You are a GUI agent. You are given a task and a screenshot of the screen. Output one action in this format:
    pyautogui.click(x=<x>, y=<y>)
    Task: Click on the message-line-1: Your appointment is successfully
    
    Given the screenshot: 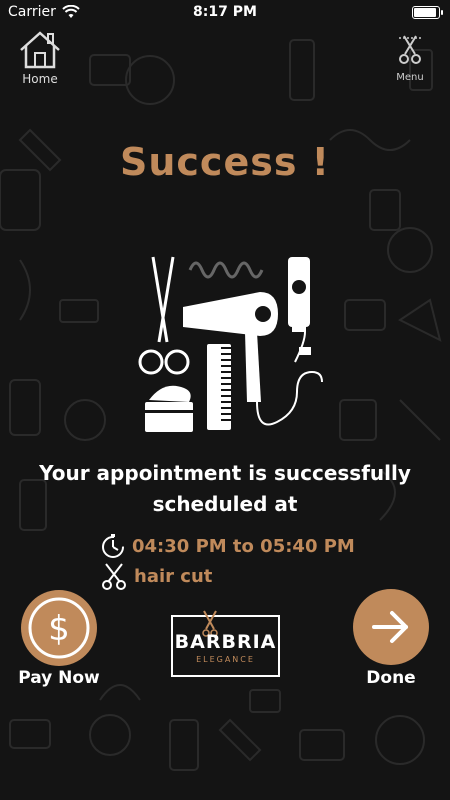 What is the action you would take?
    pyautogui.click(x=225, y=473)
    